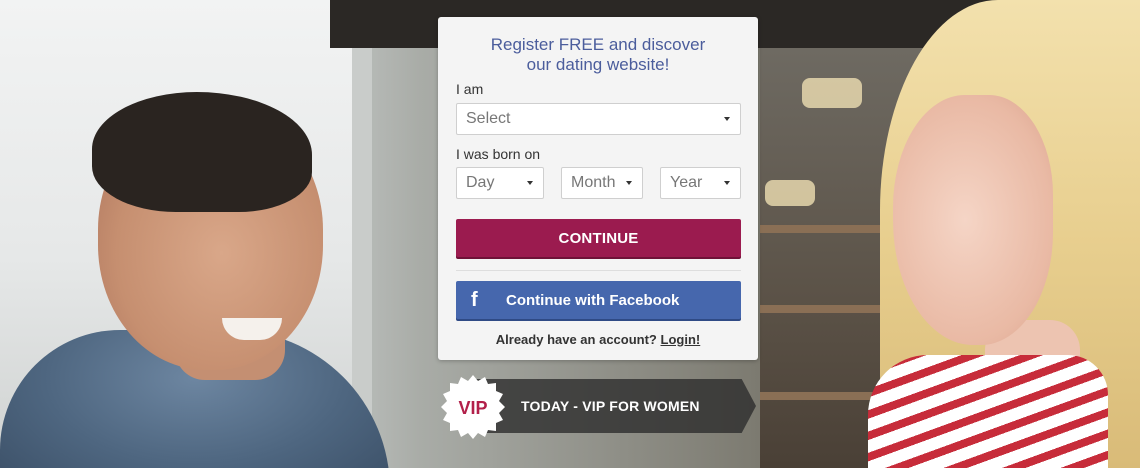  What do you see at coordinates (480, 182) in the screenshot?
I see `birth-day-value: Day` at bounding box center [480, 182].